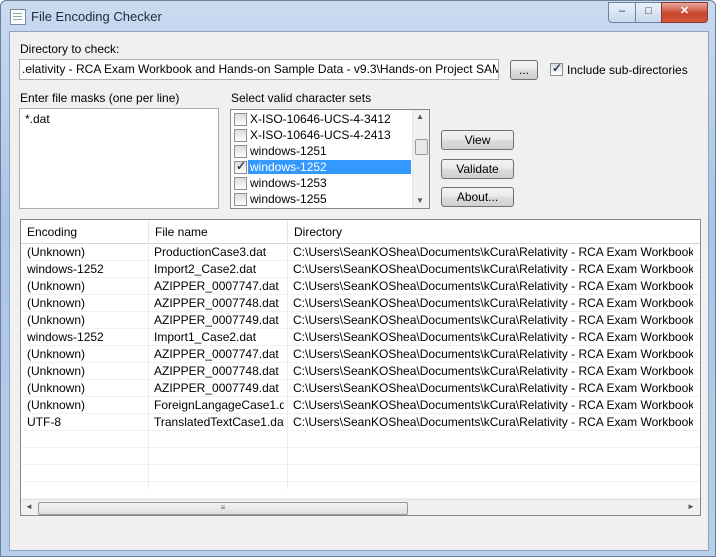  What do you see at coordinates (119, 158) in the screenshot?
I see `file-masks-input: *.dat` at bounding box center [119, 158].